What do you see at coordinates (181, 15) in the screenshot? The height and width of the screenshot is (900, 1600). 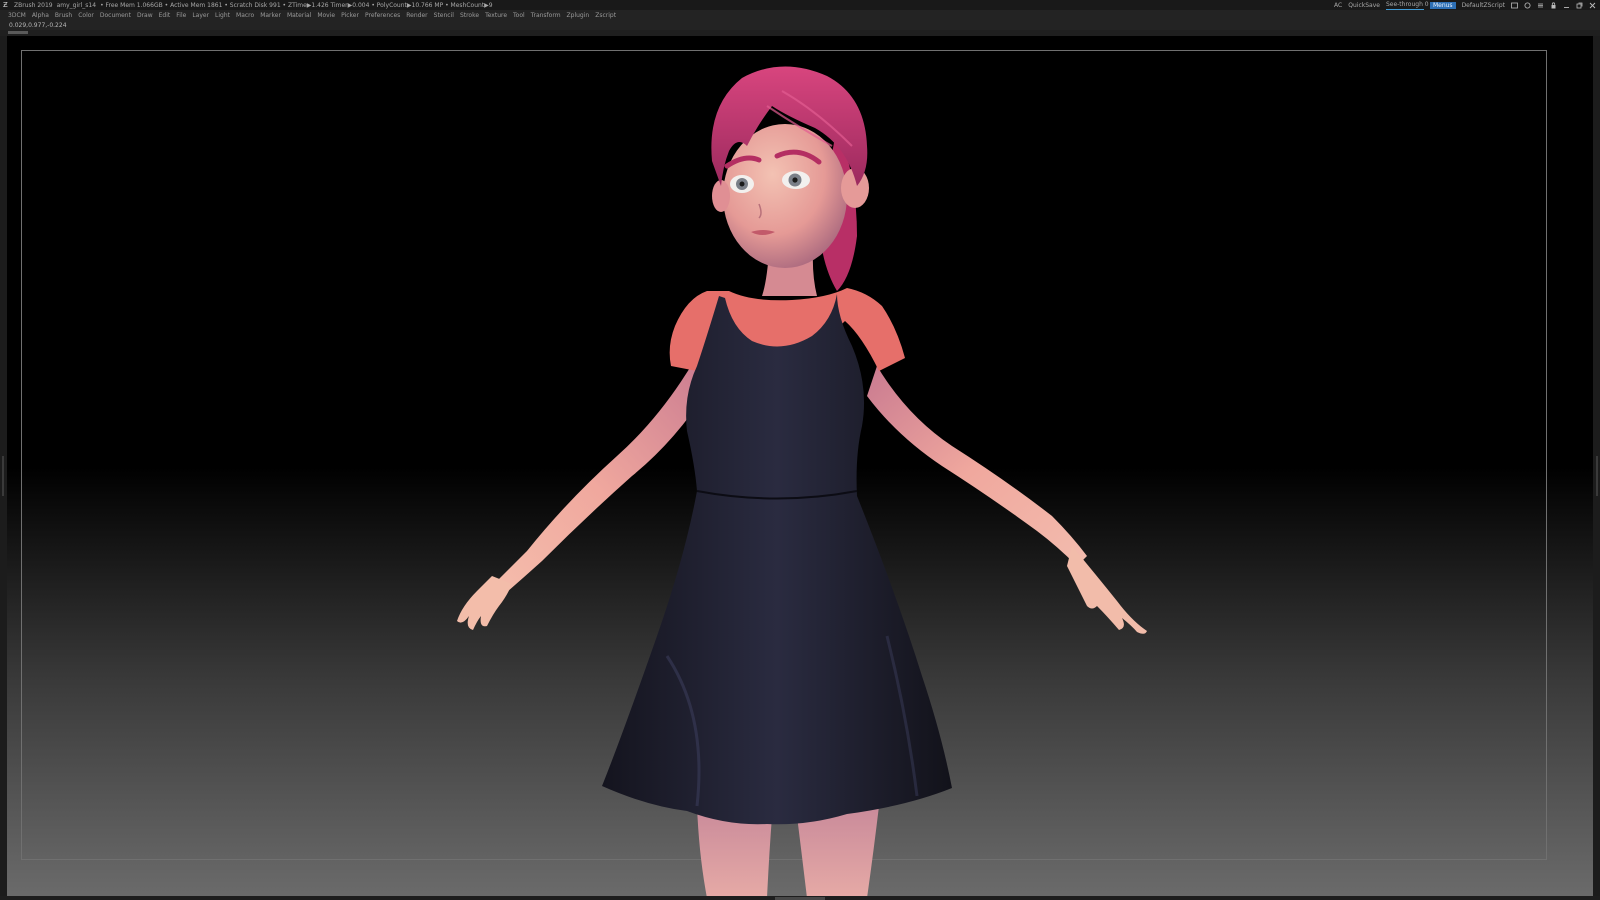 I see `menu-file: File` at bounding box center [181, 15].